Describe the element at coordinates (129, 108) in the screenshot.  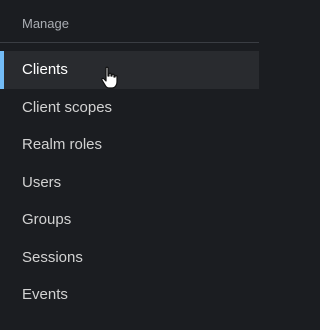
I see `sidebar-item-client-scopes: Client scopes` at that location.